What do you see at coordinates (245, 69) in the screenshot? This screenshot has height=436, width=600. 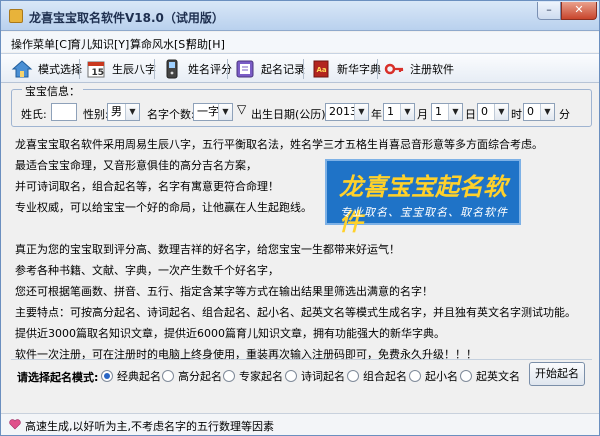 I see `book-icon` at bounding box center [245, 69].